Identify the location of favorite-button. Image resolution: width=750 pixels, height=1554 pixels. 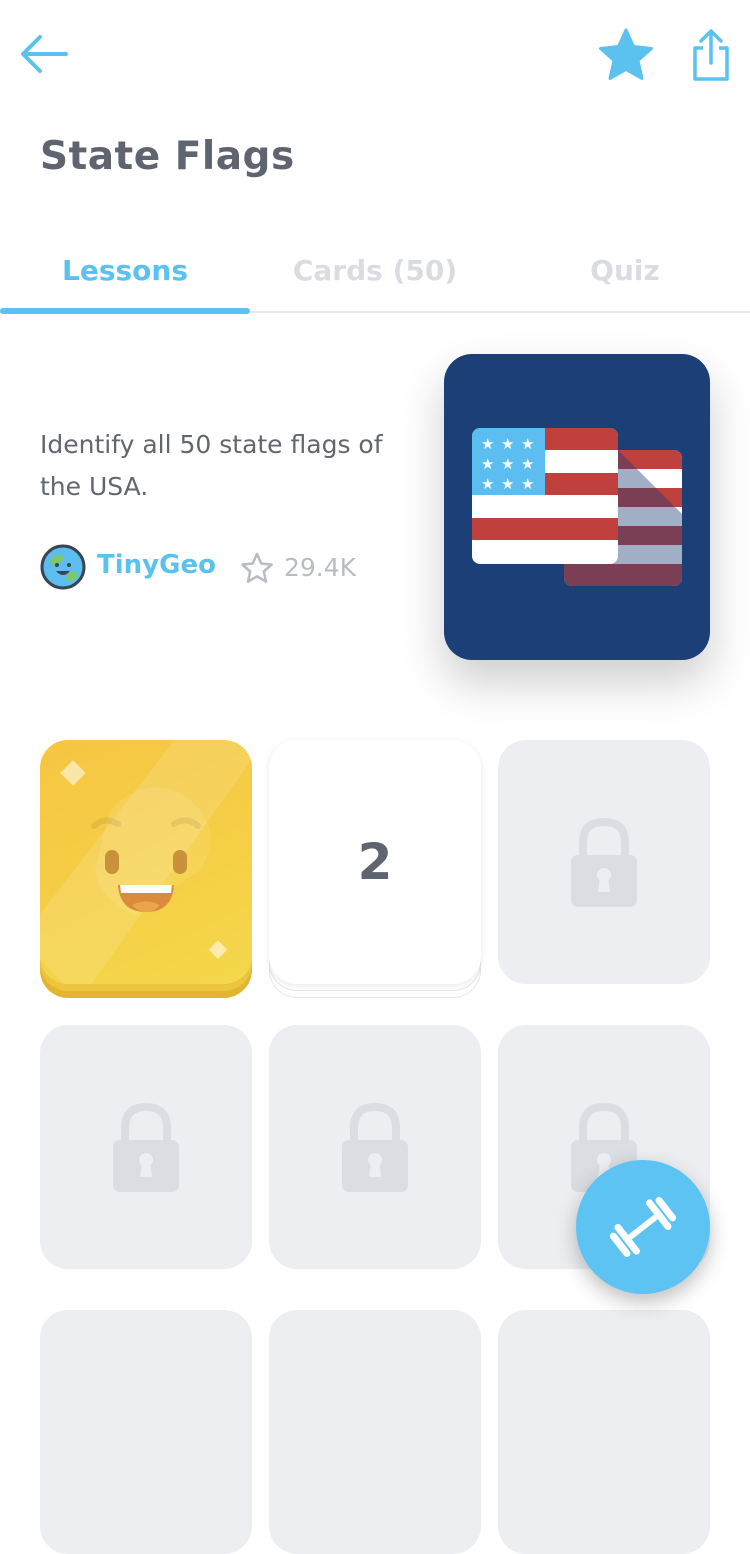
(626, 55).